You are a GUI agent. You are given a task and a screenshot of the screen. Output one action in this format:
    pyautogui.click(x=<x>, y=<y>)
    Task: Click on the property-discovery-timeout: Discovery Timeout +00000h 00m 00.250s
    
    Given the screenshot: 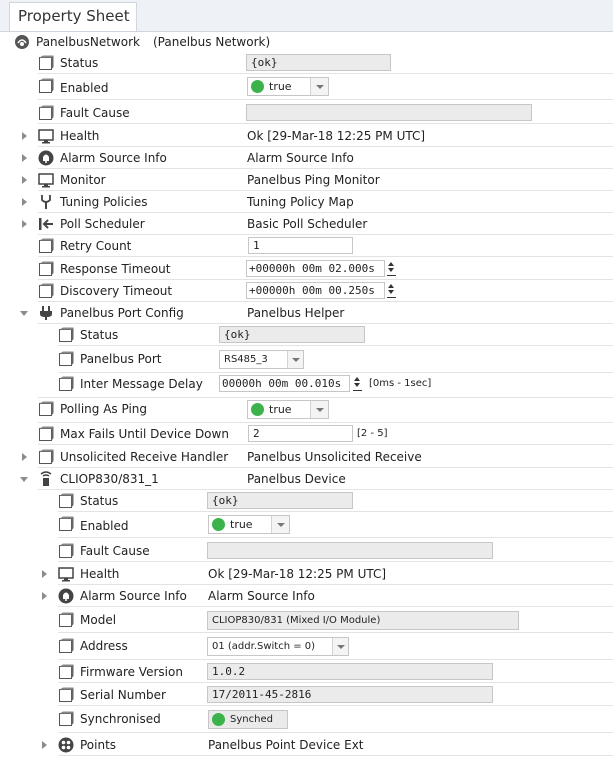 What is the action you would take?
    pyautogui.click(x=306, y=291)
    